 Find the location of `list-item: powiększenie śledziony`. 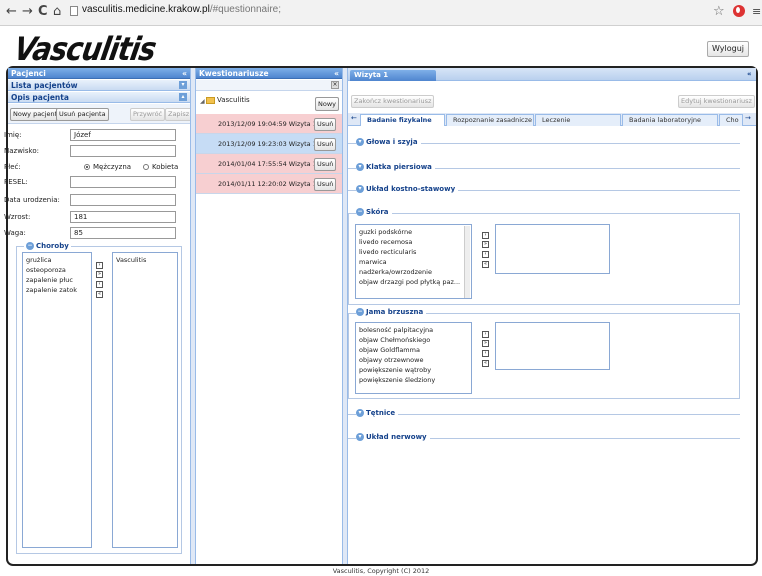

list-item: powiększenie śledziony is located at coordinates (413, 380).